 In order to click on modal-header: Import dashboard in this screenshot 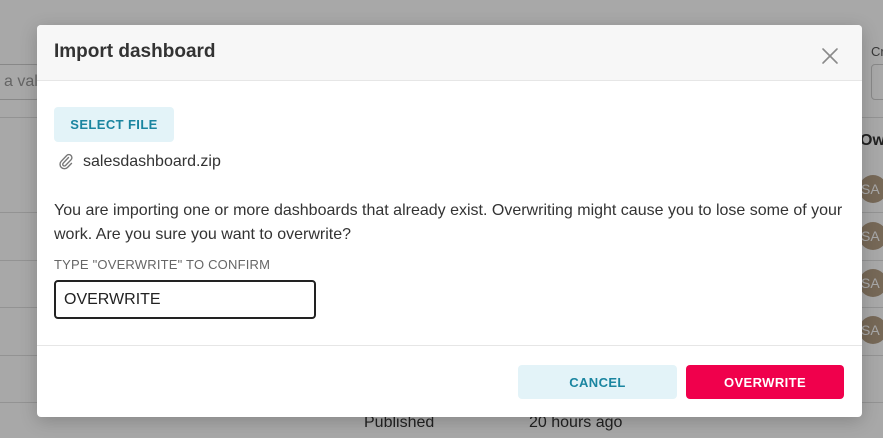, I will do `click(449, 53)`.